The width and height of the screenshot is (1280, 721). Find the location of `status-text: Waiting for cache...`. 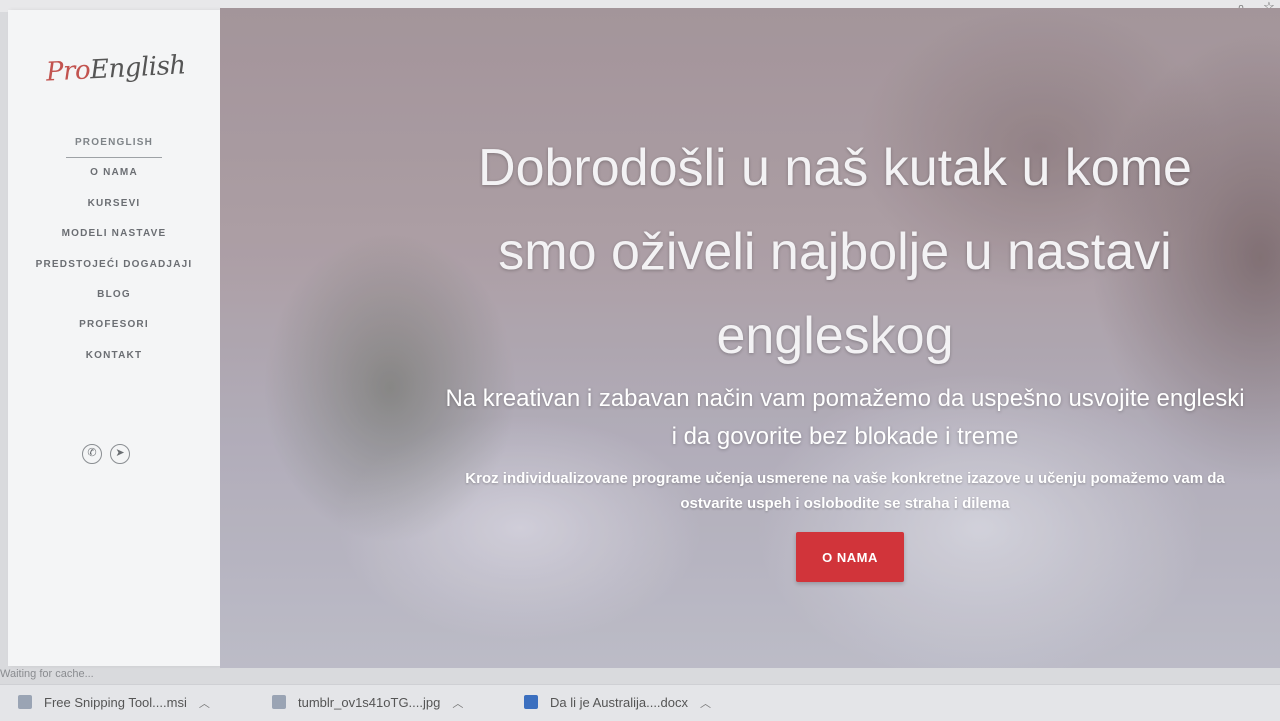

status-text: Waiting for cache... is located at coordinates (47, 674).